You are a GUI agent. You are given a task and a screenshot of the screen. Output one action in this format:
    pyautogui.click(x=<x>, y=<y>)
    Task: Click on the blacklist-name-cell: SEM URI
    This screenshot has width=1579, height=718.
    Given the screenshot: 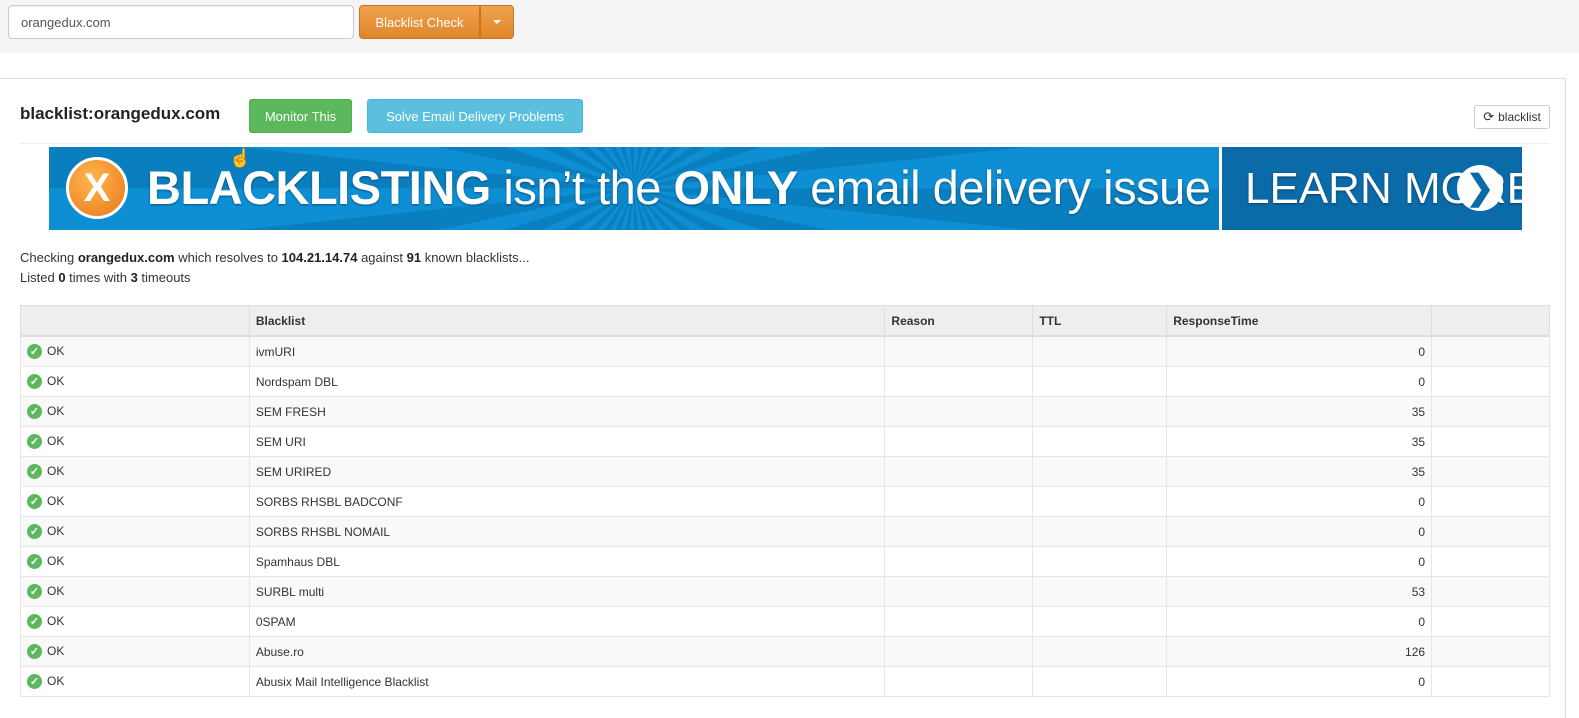 What is the action you would take?
    pyautogui.click(x=567, y=441)
    